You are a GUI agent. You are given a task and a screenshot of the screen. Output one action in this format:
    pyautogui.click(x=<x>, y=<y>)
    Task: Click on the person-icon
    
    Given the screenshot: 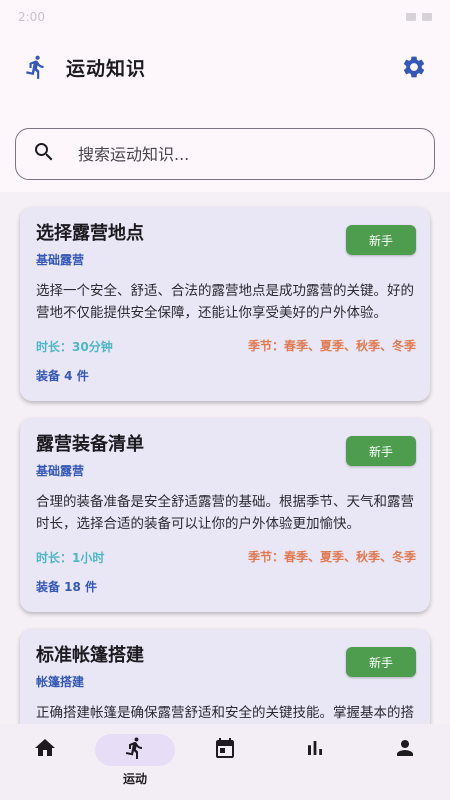 What is the action you would take?
    pyautogui.click(x=405, y=750)
    